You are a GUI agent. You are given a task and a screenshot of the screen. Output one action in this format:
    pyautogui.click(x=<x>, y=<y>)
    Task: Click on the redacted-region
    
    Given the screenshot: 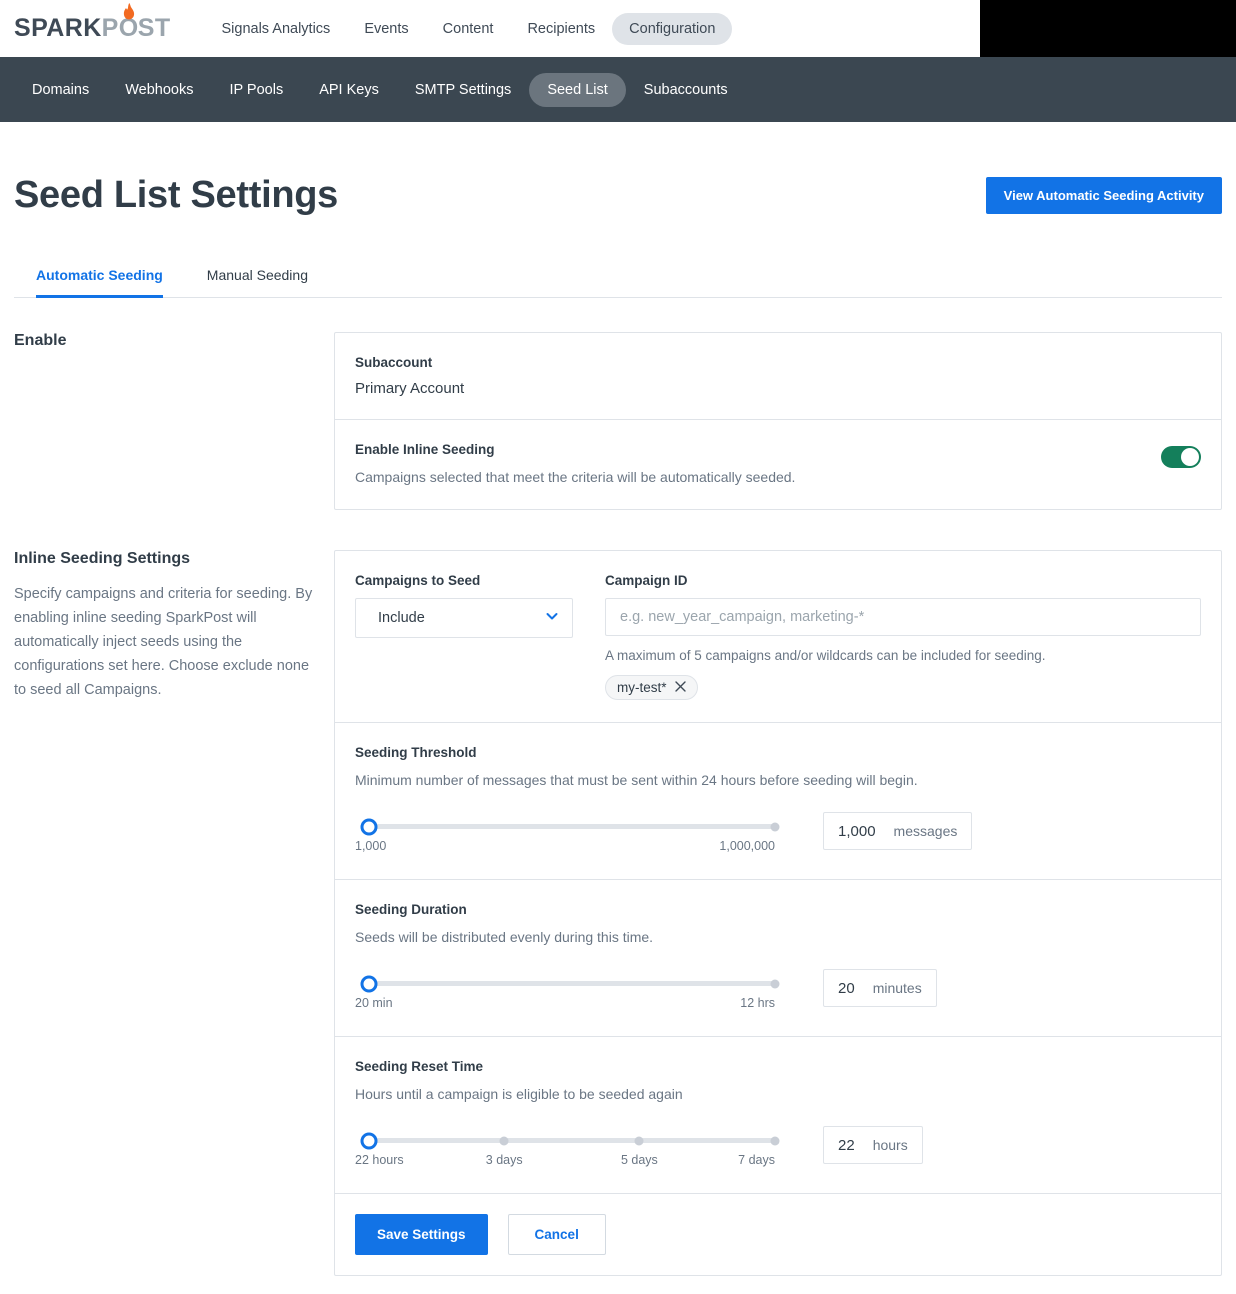 What is the action you would take?
    pyautogui.click(x=1108, y=28)
    